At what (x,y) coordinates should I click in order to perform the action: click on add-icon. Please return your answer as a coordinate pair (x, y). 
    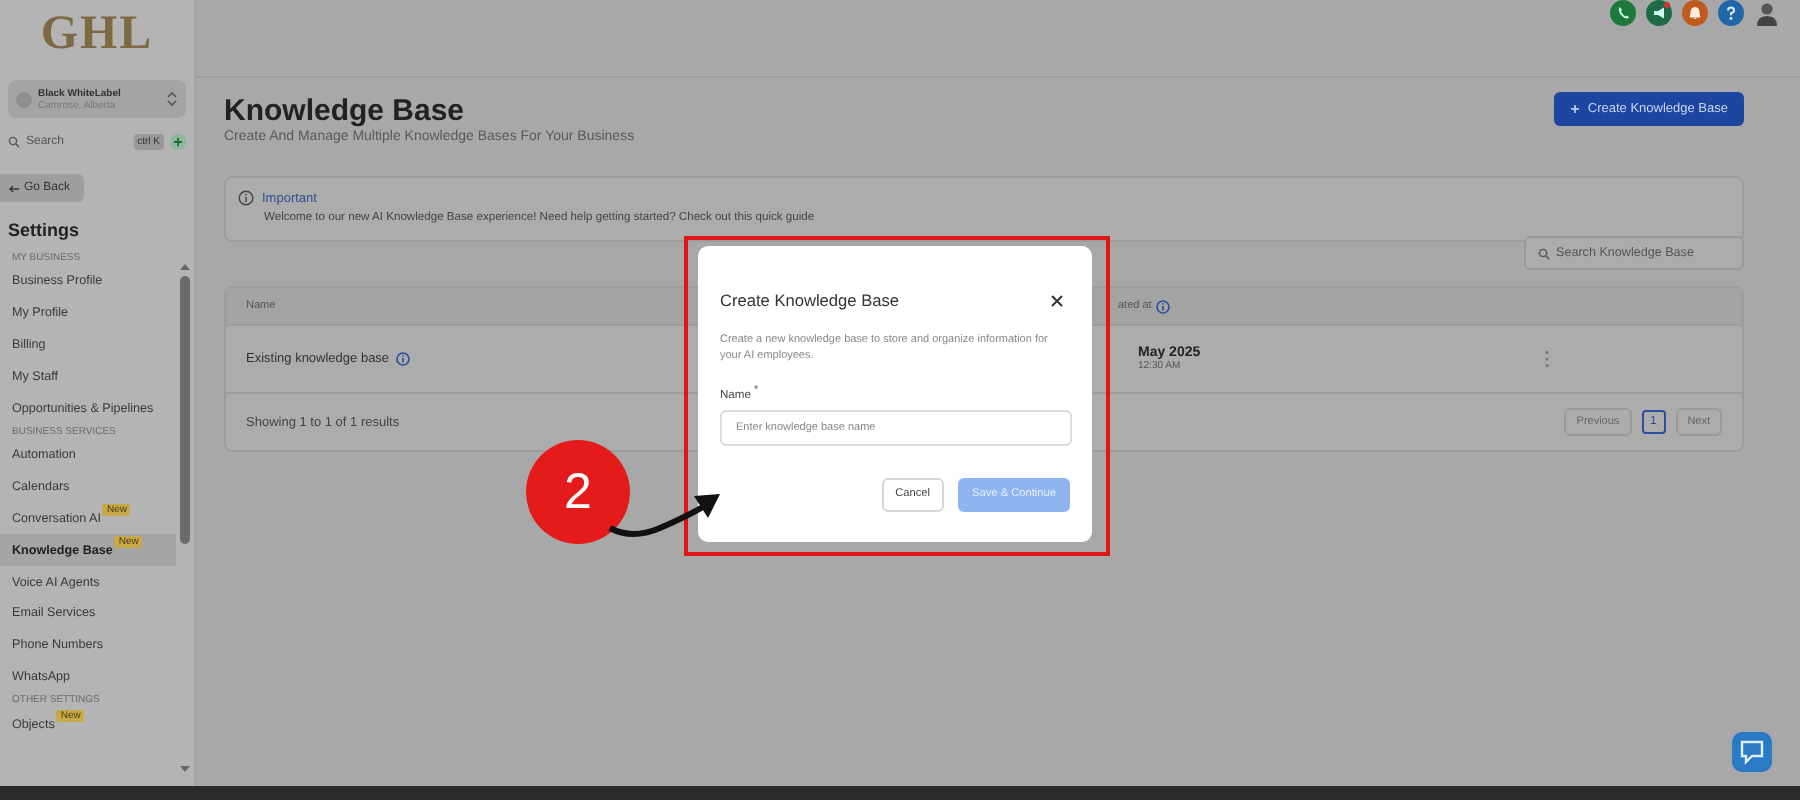
    Looking at the image, I should click on (178, 142).